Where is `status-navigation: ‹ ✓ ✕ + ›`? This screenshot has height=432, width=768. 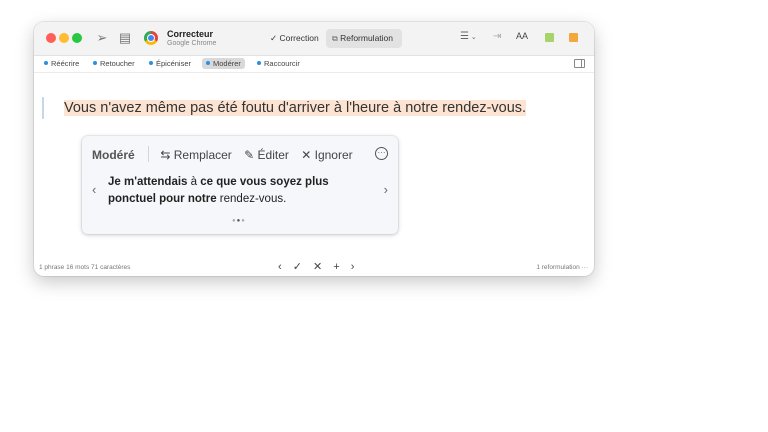
status-navigation: ‹ ✓ ✕ + › is located at coordinates (316, 266).